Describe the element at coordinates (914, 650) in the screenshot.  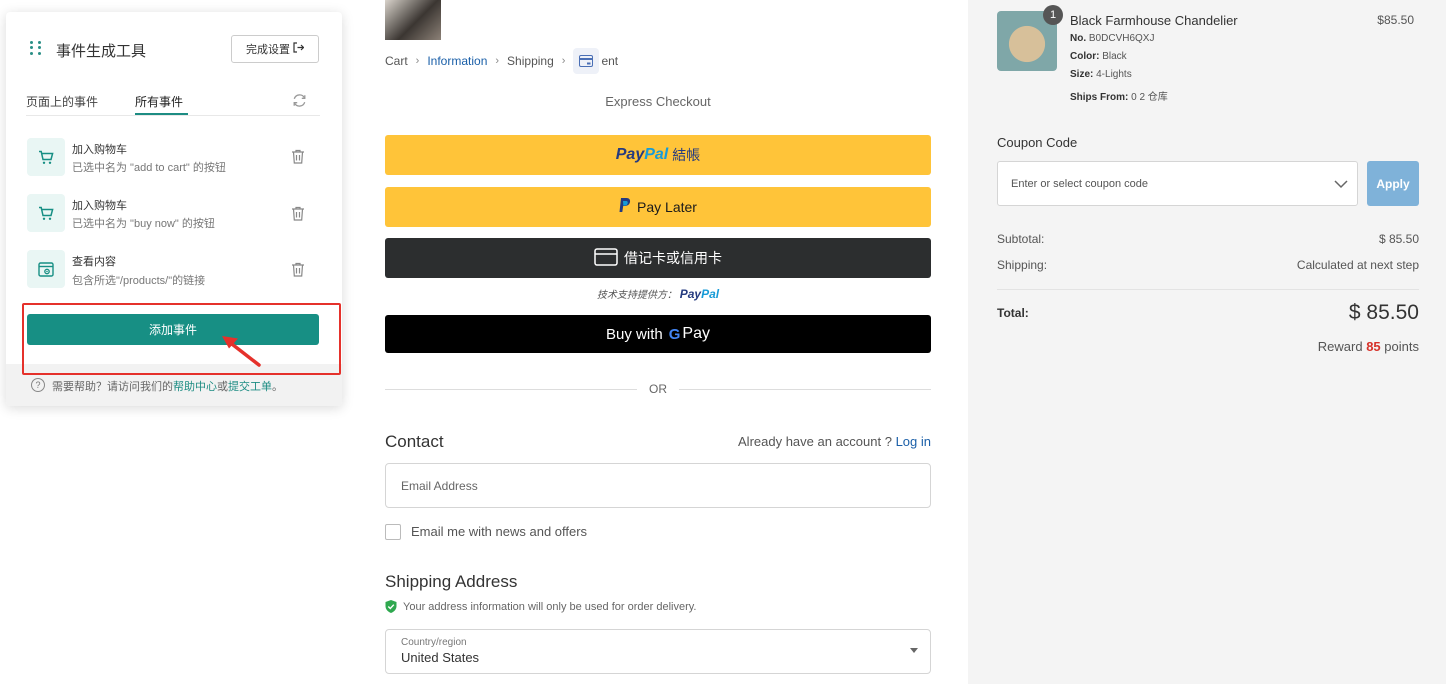
I see `caret-down-icon` at that location.